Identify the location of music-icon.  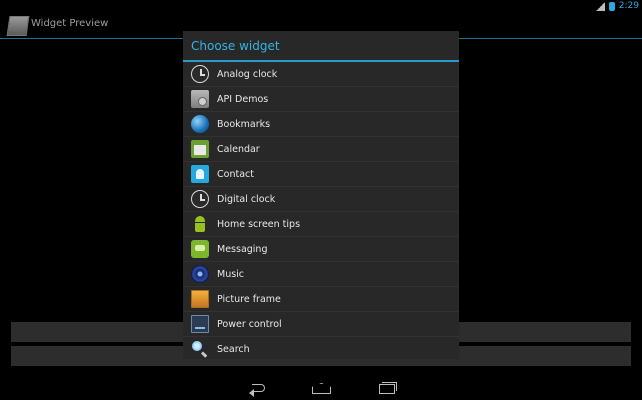
(200, 274).